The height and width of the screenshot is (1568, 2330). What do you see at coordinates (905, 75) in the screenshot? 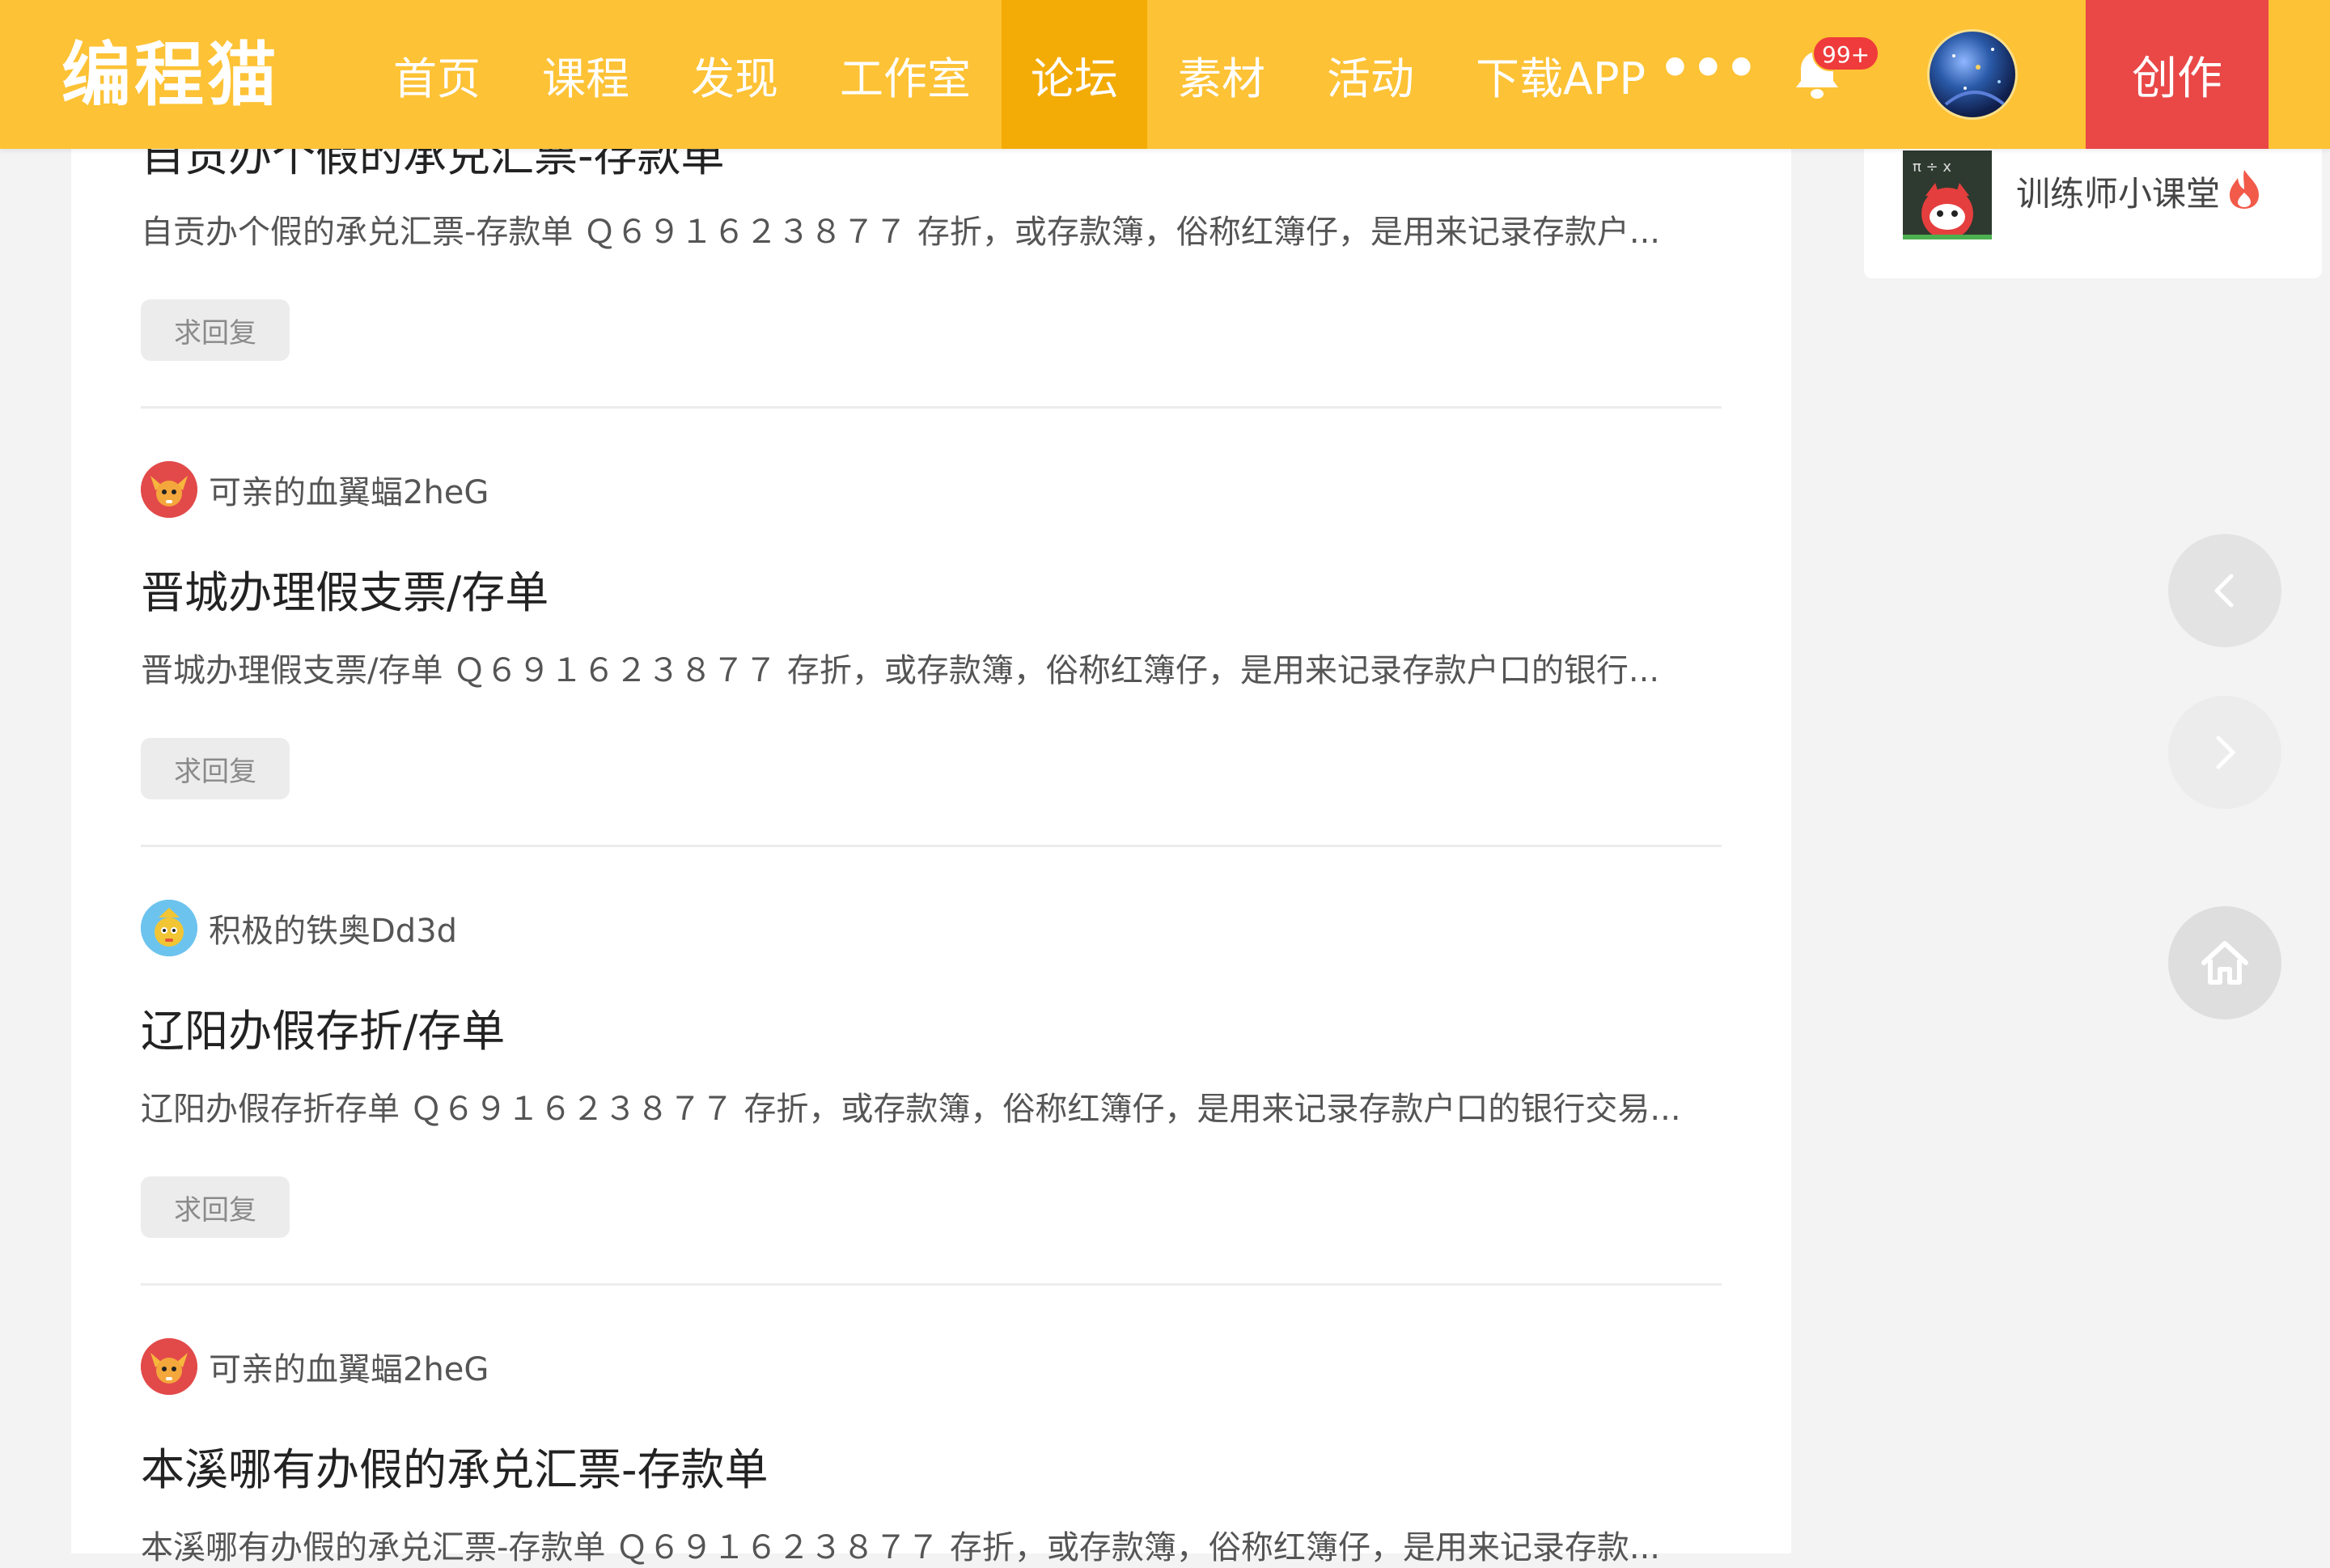
I see `nav-studio: 工作室` at bounding box center [905, 75].